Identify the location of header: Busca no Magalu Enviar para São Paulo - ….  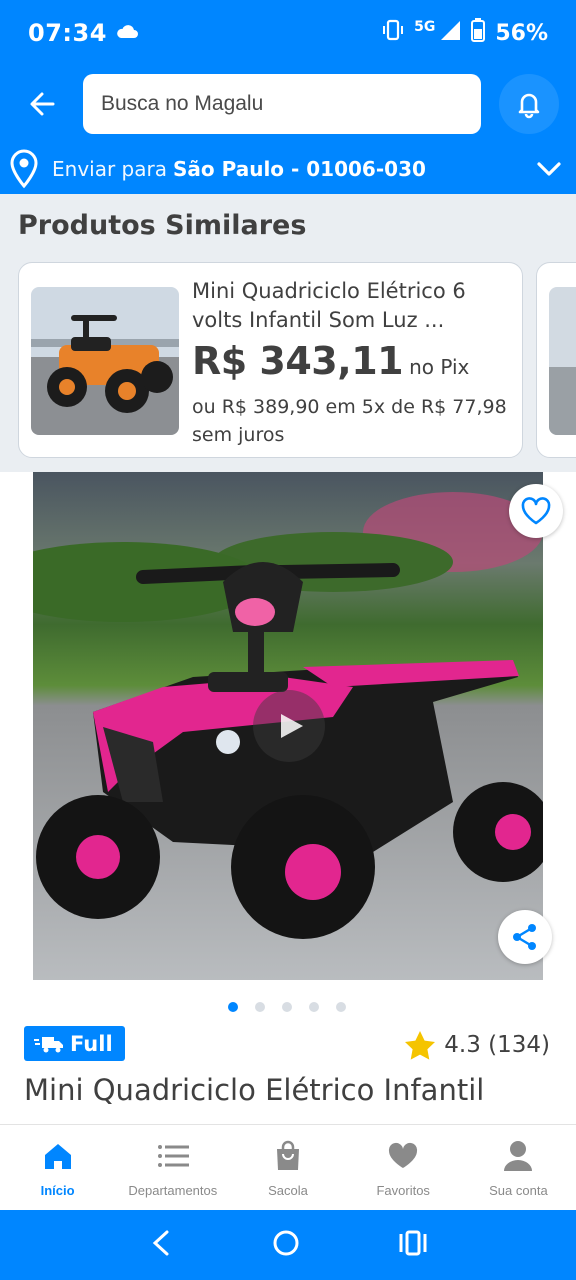
(288, 130).